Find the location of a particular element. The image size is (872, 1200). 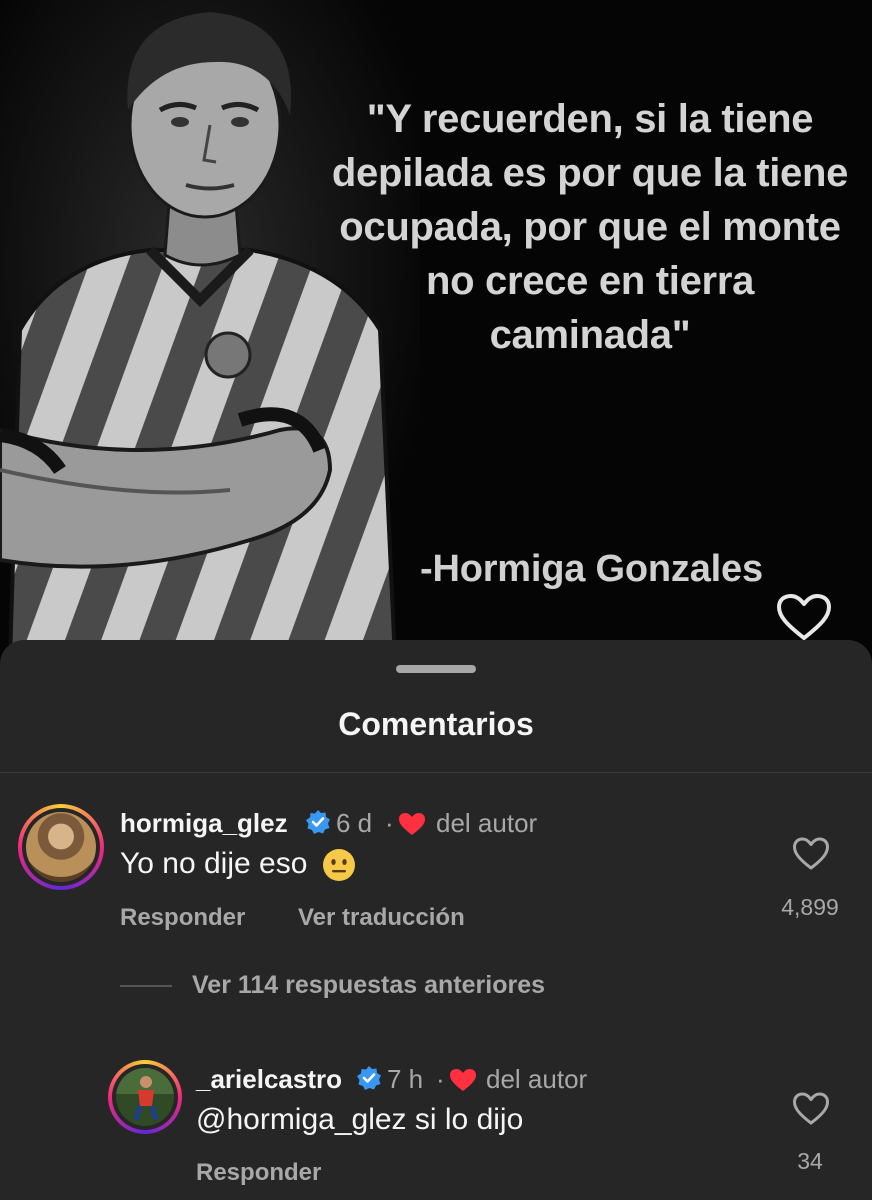

comment-username: hormiga_glez is located at coordinates (204, 823).